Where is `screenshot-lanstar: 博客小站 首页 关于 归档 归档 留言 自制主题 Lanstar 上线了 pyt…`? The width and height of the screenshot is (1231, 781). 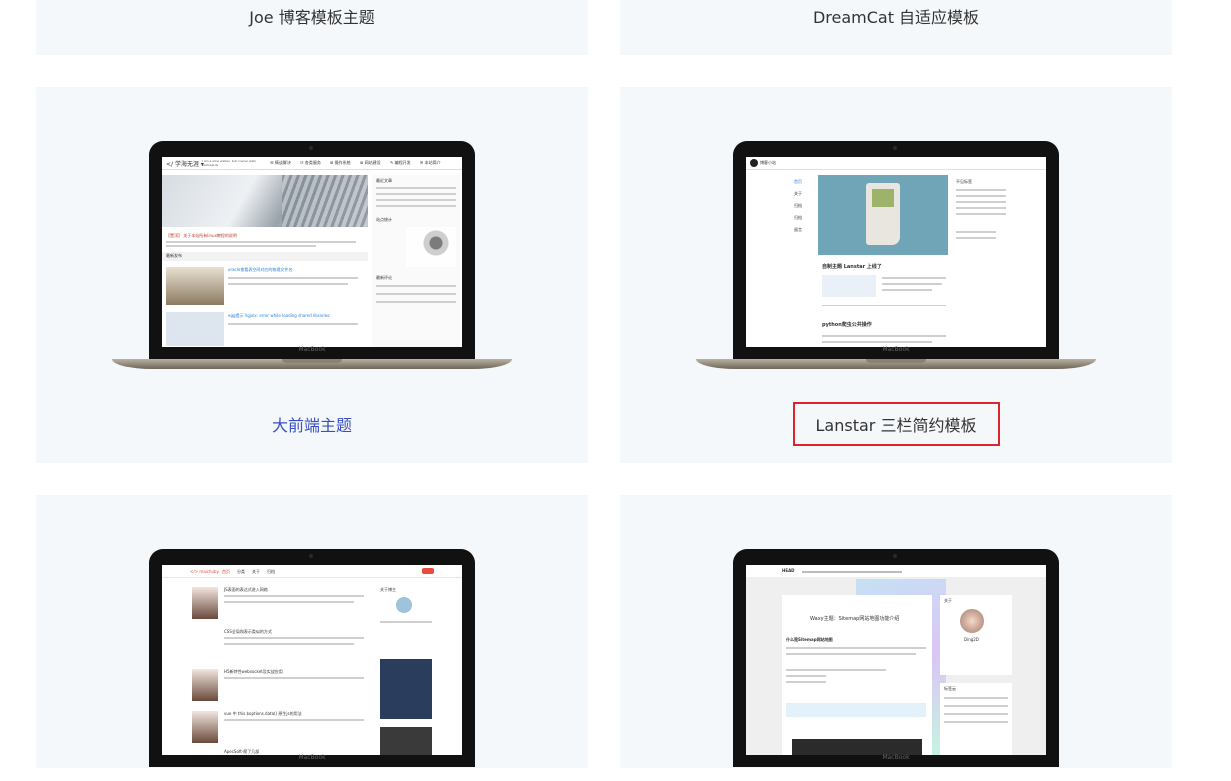 screenshot-lanstar: 博客小站 首页 关于 归档 归档 留言 自制主题 Lanstar 上线了 pyt… is located at coordinates (896, 252).